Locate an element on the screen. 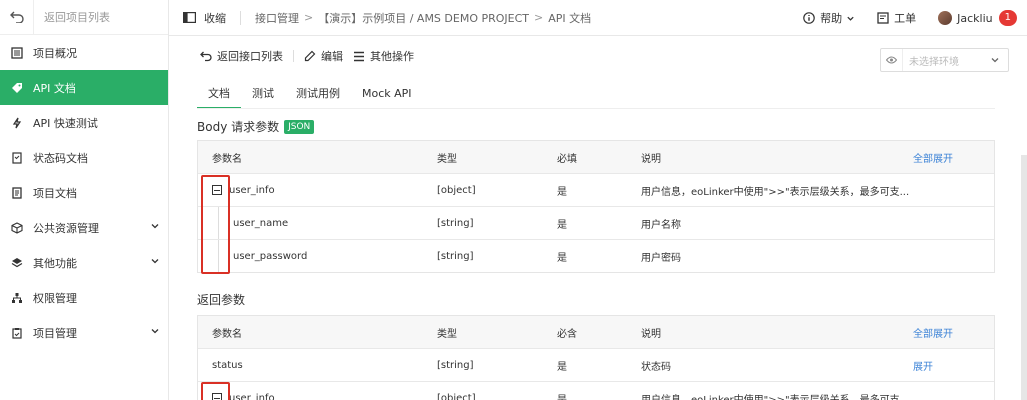  notification-badge: 1 is located at coordinates (1007, 18).